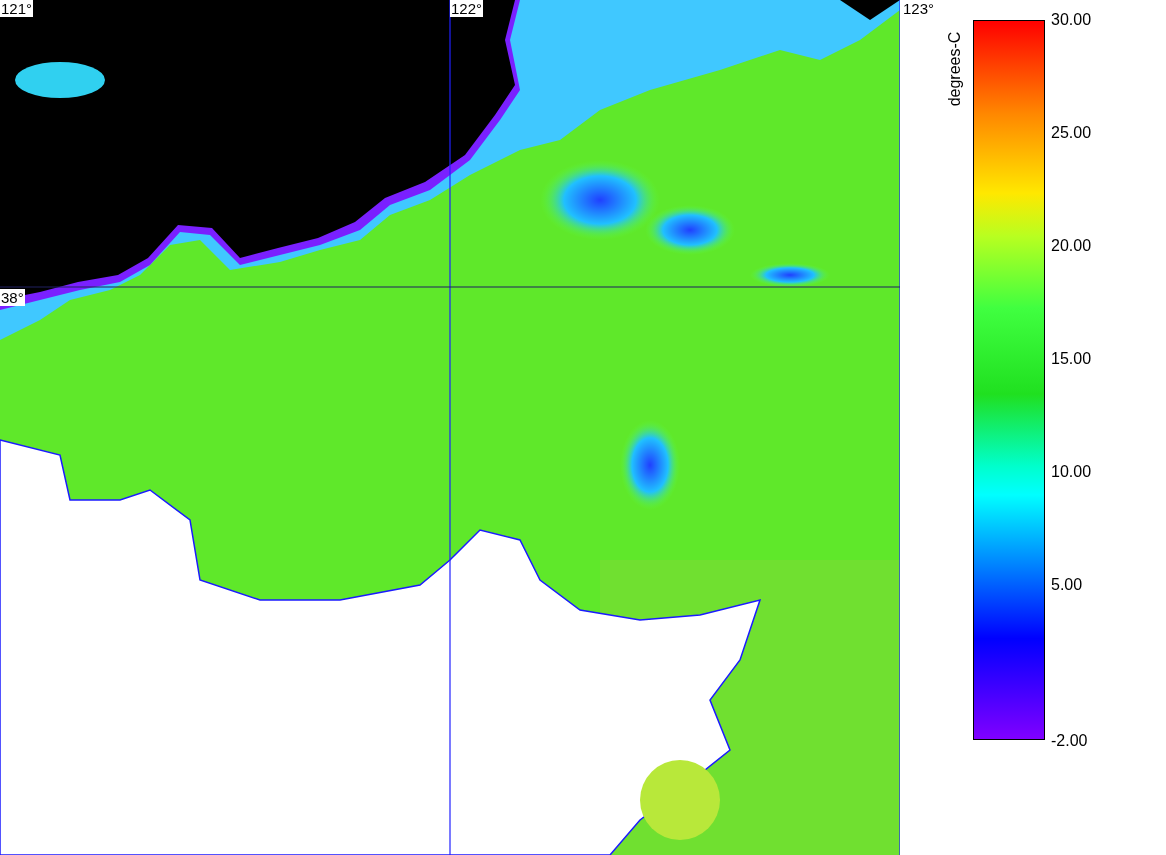  Describe the element at coordinates (955, 69) in the screenshot. I see `colorbar-title: degrees-C` at that location.